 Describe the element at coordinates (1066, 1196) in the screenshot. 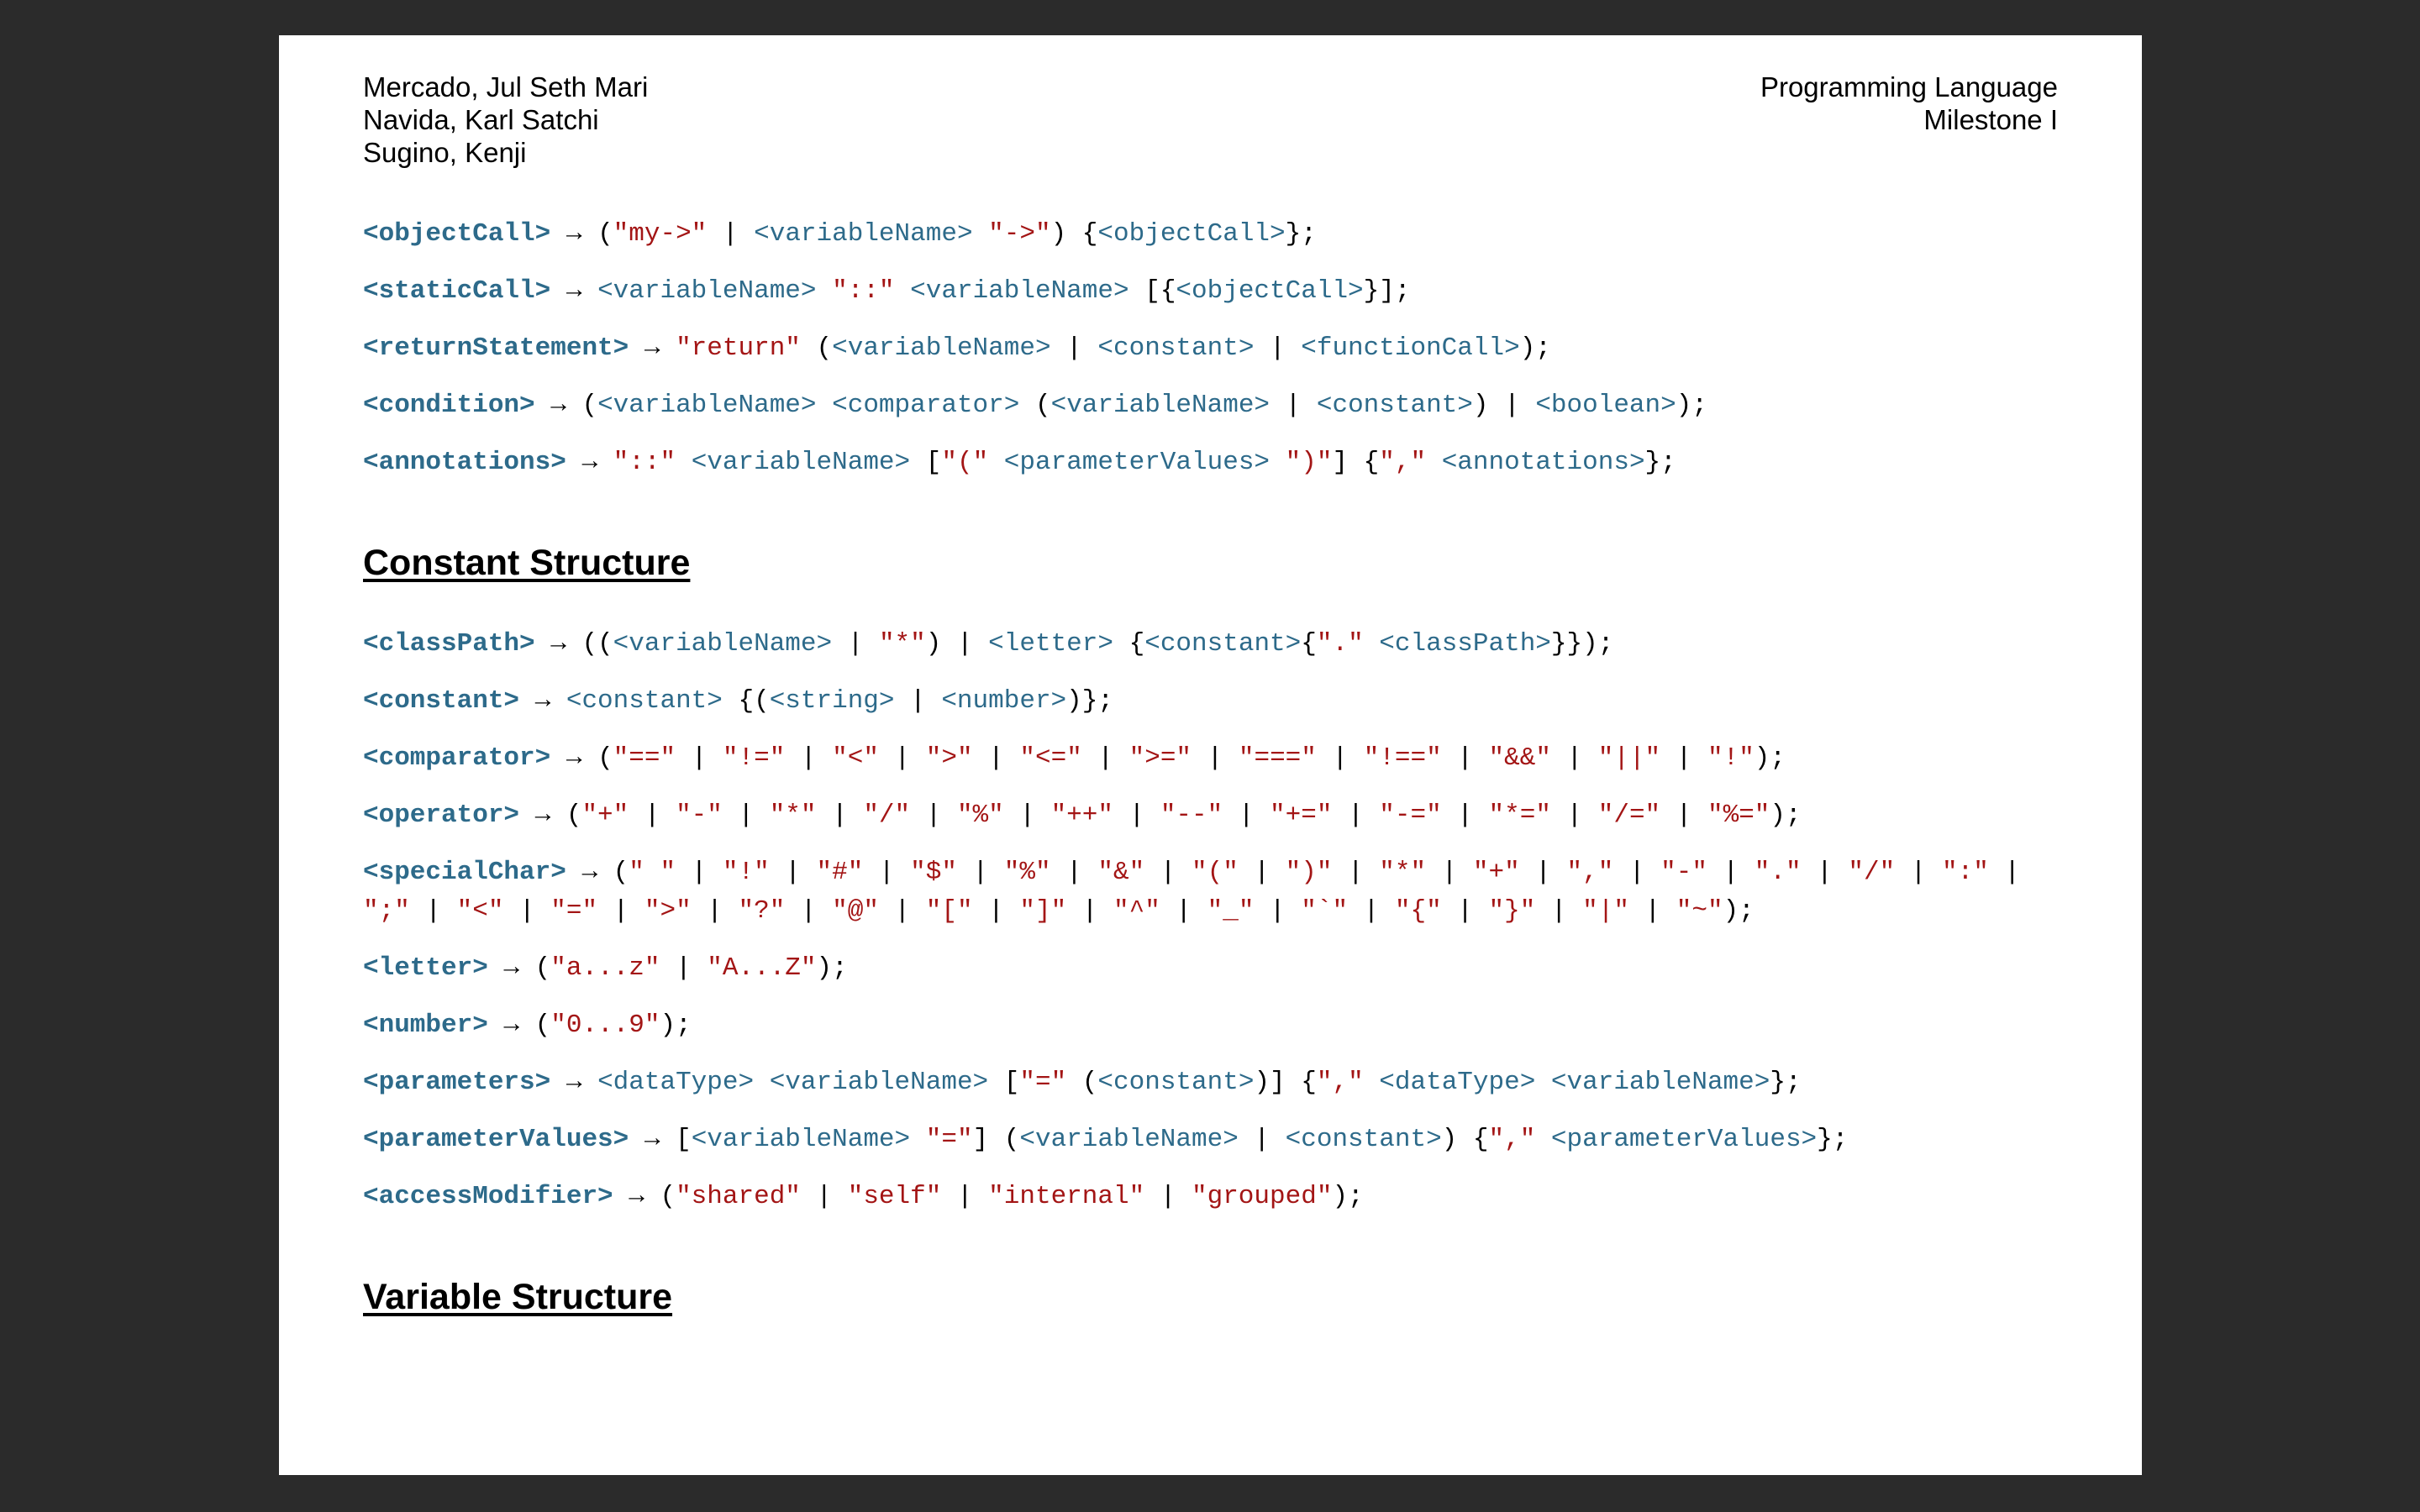

I see `terminal-string: "internal"` at that location.